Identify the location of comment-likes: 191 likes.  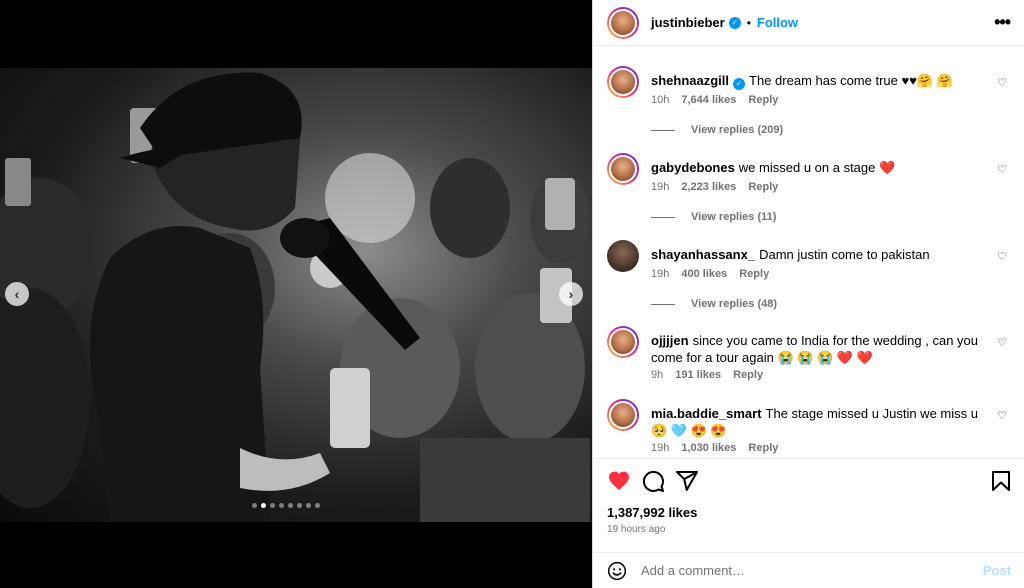
(698, 375).